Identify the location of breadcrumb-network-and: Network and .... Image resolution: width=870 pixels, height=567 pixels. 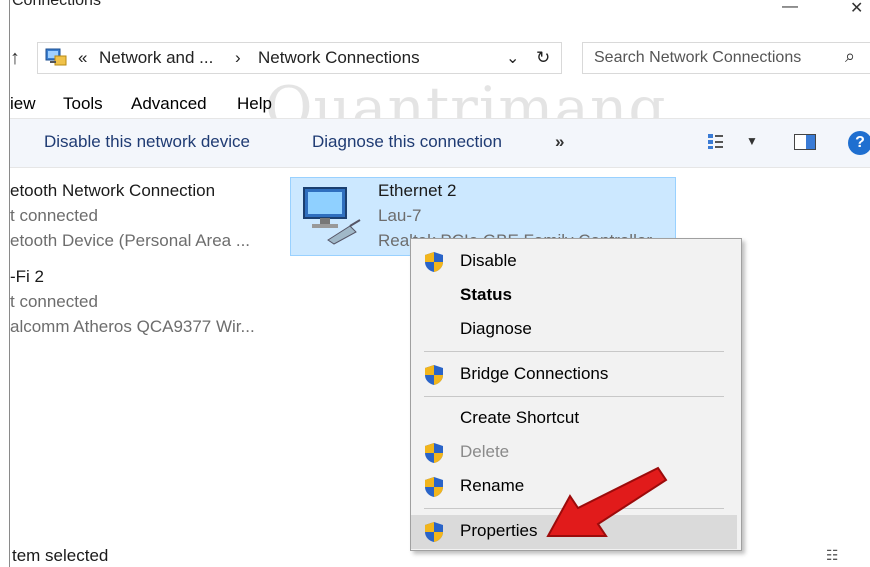
(156, 58).